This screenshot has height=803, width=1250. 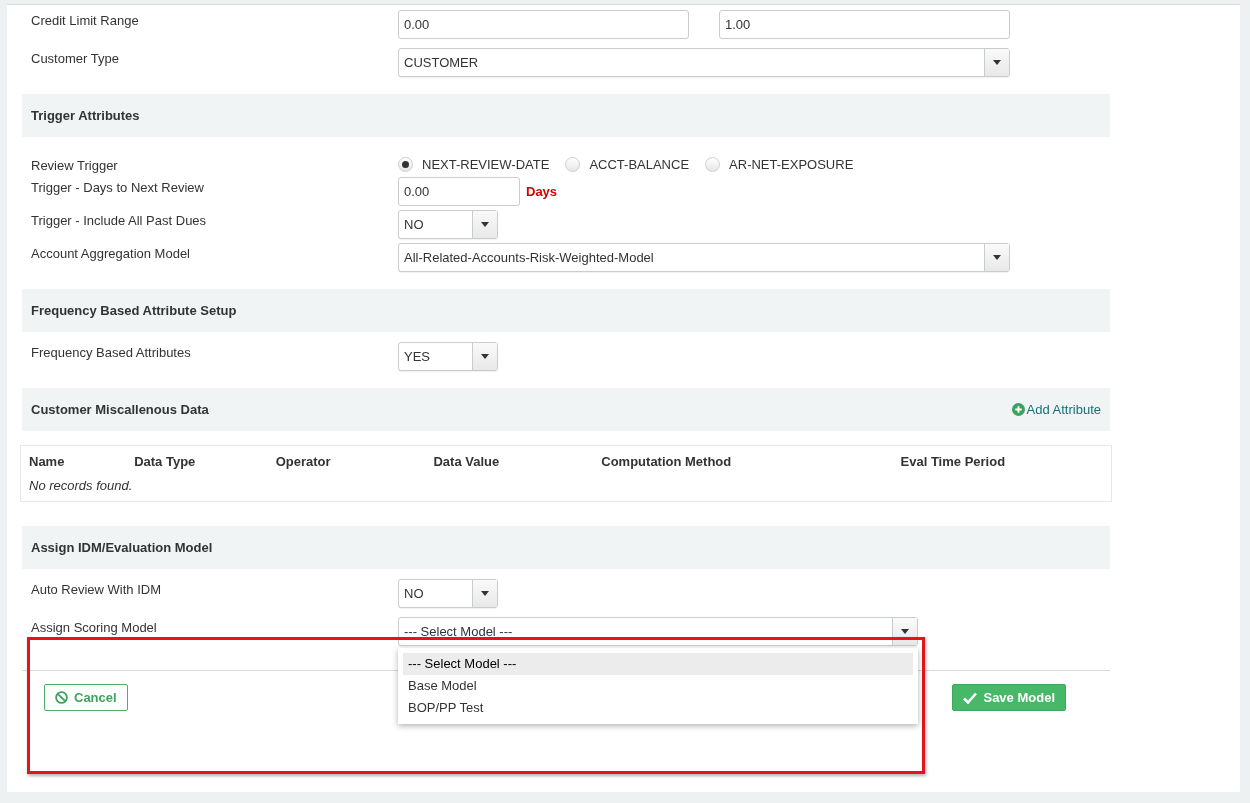 What do you see at coordinates (566, 487) in the screenshot?
I see `empty-message: No records found.` at bounding box center [566, 487].